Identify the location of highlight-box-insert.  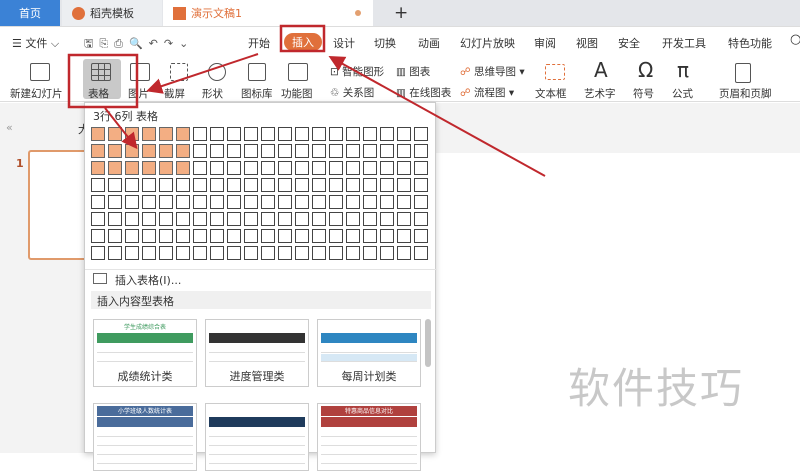
(302, 38).